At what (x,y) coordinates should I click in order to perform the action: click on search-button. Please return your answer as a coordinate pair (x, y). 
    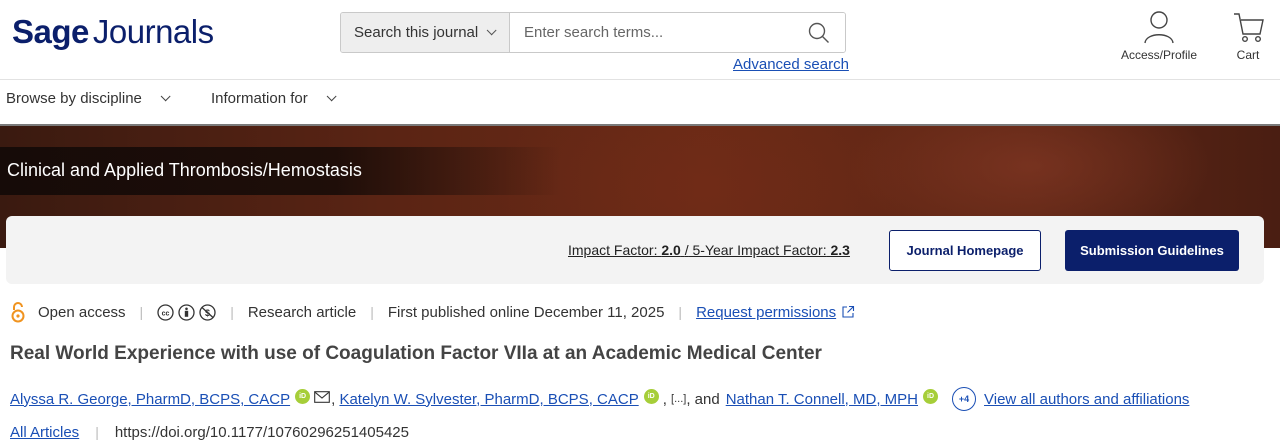
    Looking at the image, I should click on (819, 32).